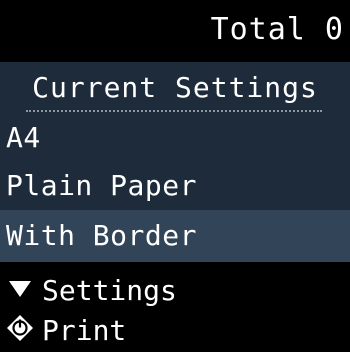 The width and height of the screenshot is (350, 352). I want to click on down-triangle-icon, so click(20, 288).